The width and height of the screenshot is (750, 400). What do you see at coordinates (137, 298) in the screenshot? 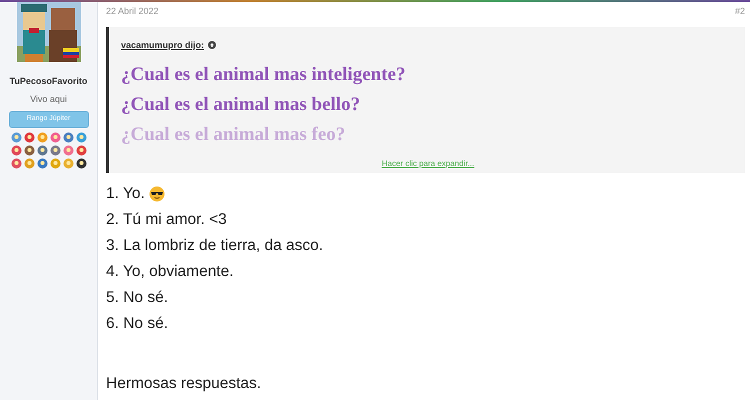
I see `post-line: 5. No sé.` at bounding box center [137, 298].